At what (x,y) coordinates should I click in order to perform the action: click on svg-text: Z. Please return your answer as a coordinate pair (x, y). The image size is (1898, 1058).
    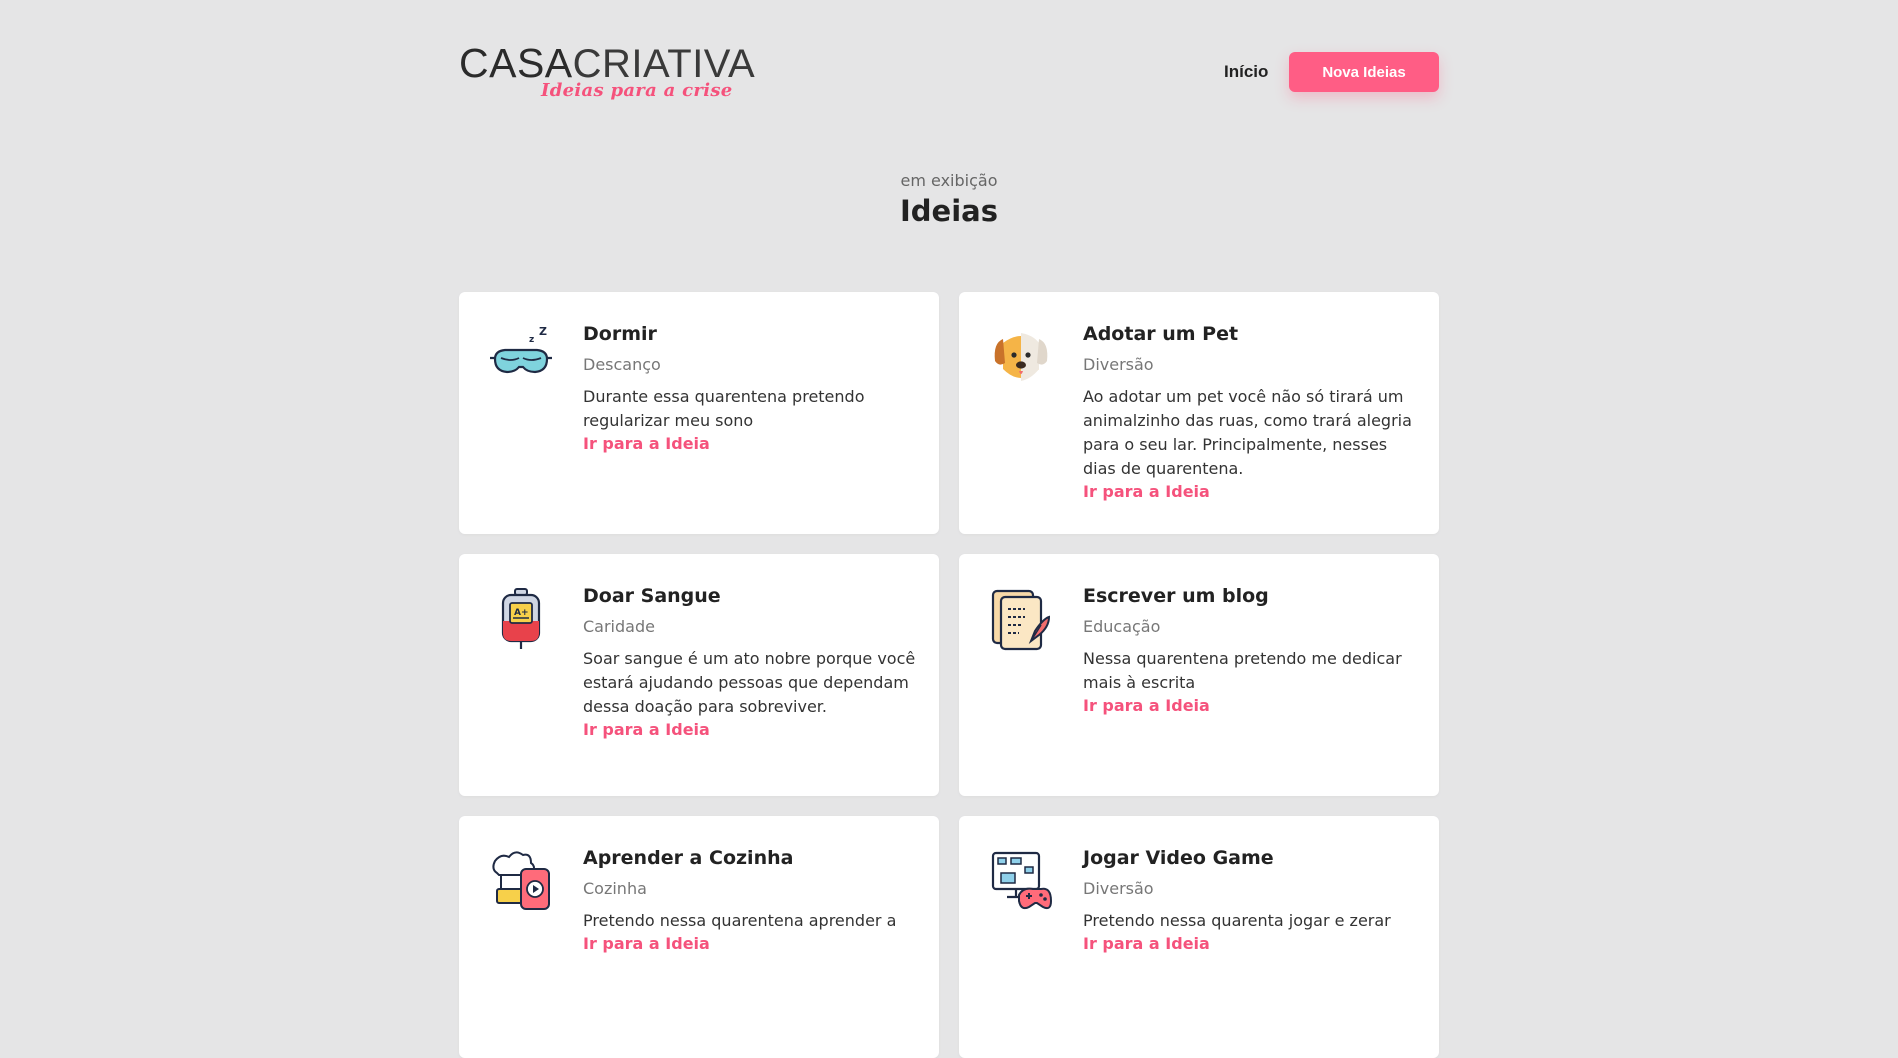
    Looking at the image, I should click on (543, 331).